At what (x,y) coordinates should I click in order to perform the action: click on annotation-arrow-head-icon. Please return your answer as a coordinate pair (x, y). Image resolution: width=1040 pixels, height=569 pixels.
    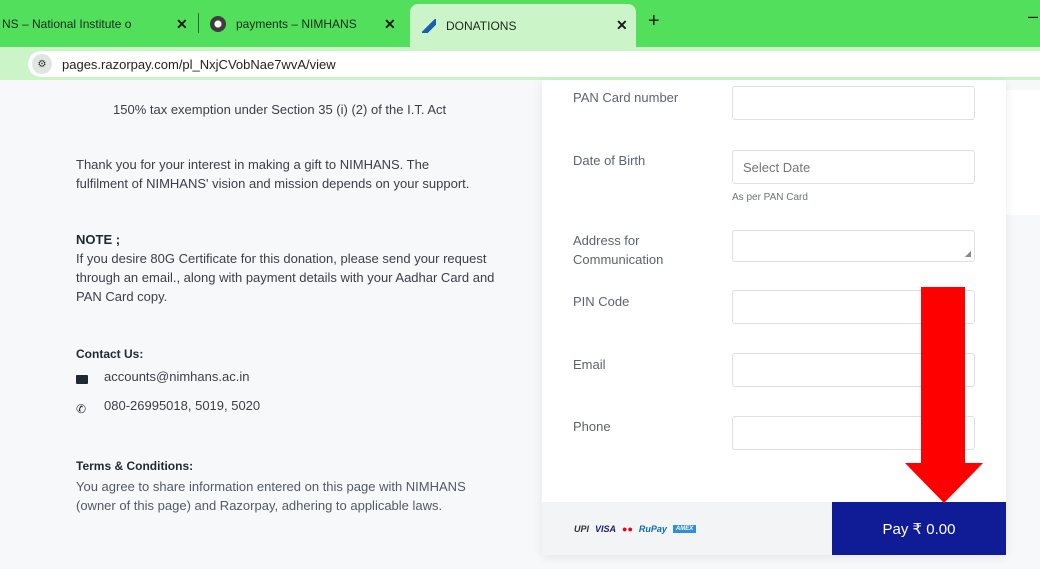
    Looking at the image, I should click on (944, 483).